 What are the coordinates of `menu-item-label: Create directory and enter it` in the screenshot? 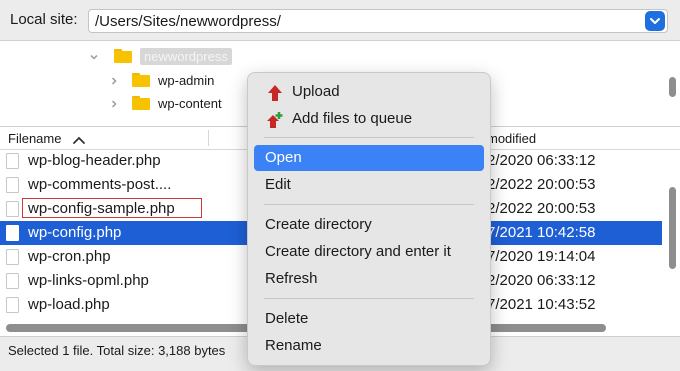 It's located at (358, 251).